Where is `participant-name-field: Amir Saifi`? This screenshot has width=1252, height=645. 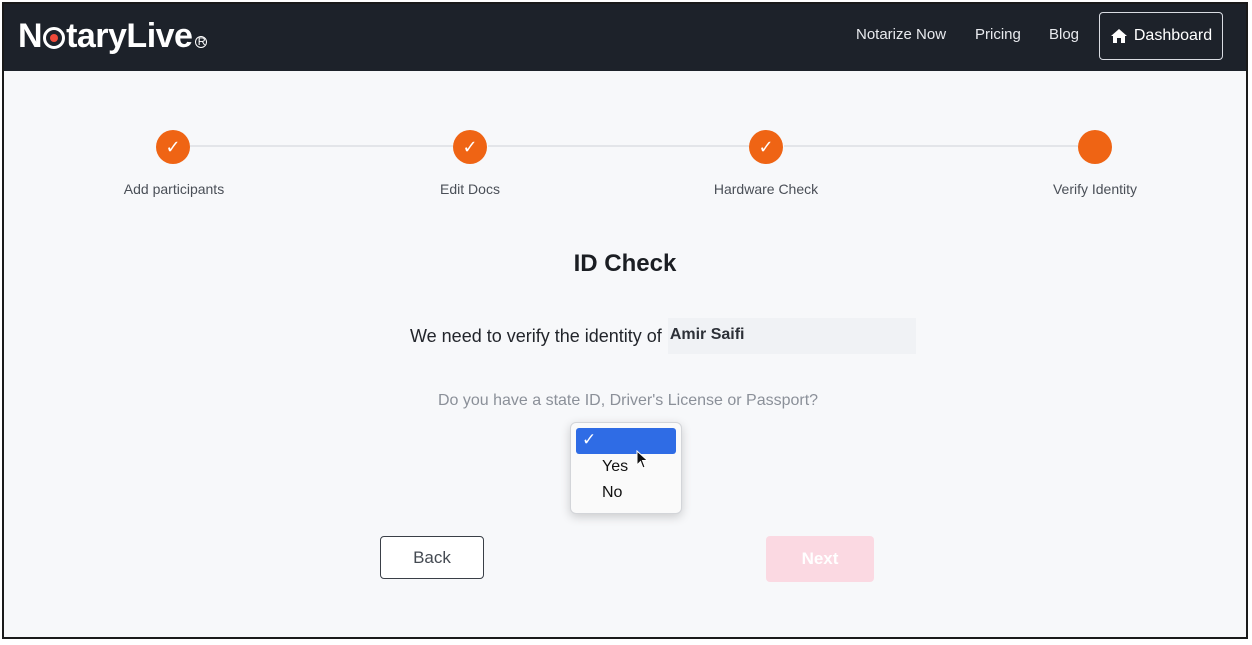
participant-name-field: Amir Saifi is located at coordinates (791, 336).